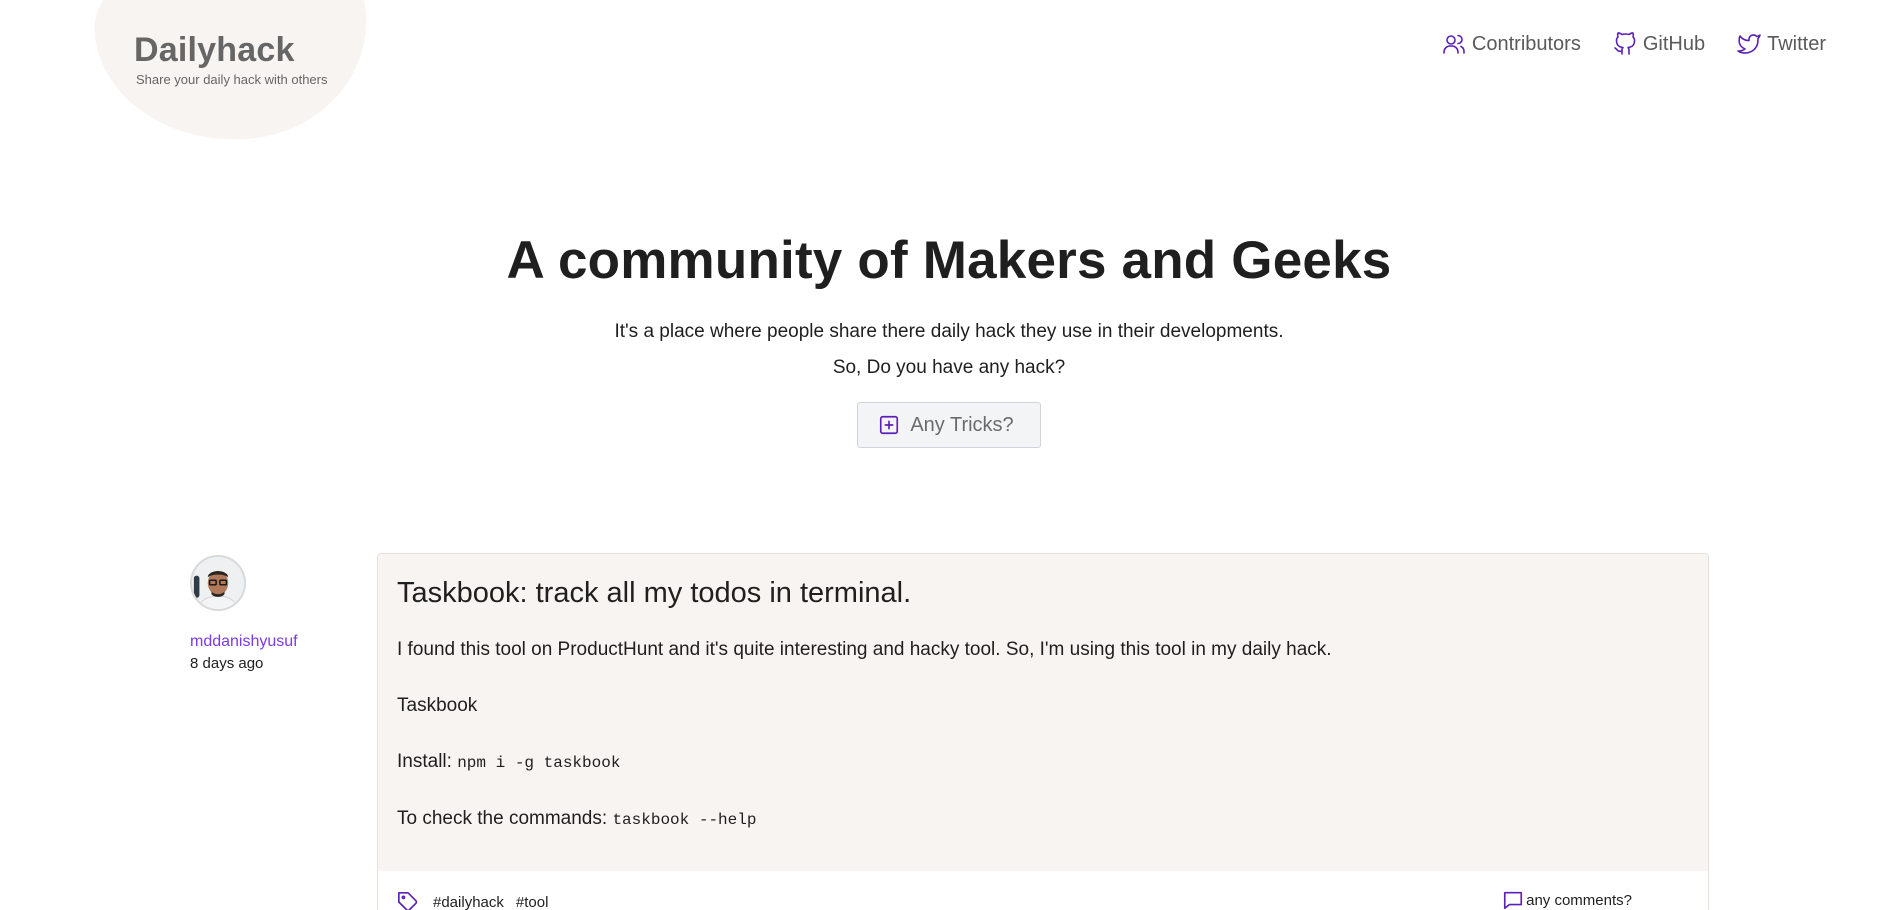 Image resolution: width=1898 pixels, height=910 pixels. What do you see at coordinates (437, 705) in the screenshot?
I see `post-tool-name: Taskbook` at bounding box center [437, 705].